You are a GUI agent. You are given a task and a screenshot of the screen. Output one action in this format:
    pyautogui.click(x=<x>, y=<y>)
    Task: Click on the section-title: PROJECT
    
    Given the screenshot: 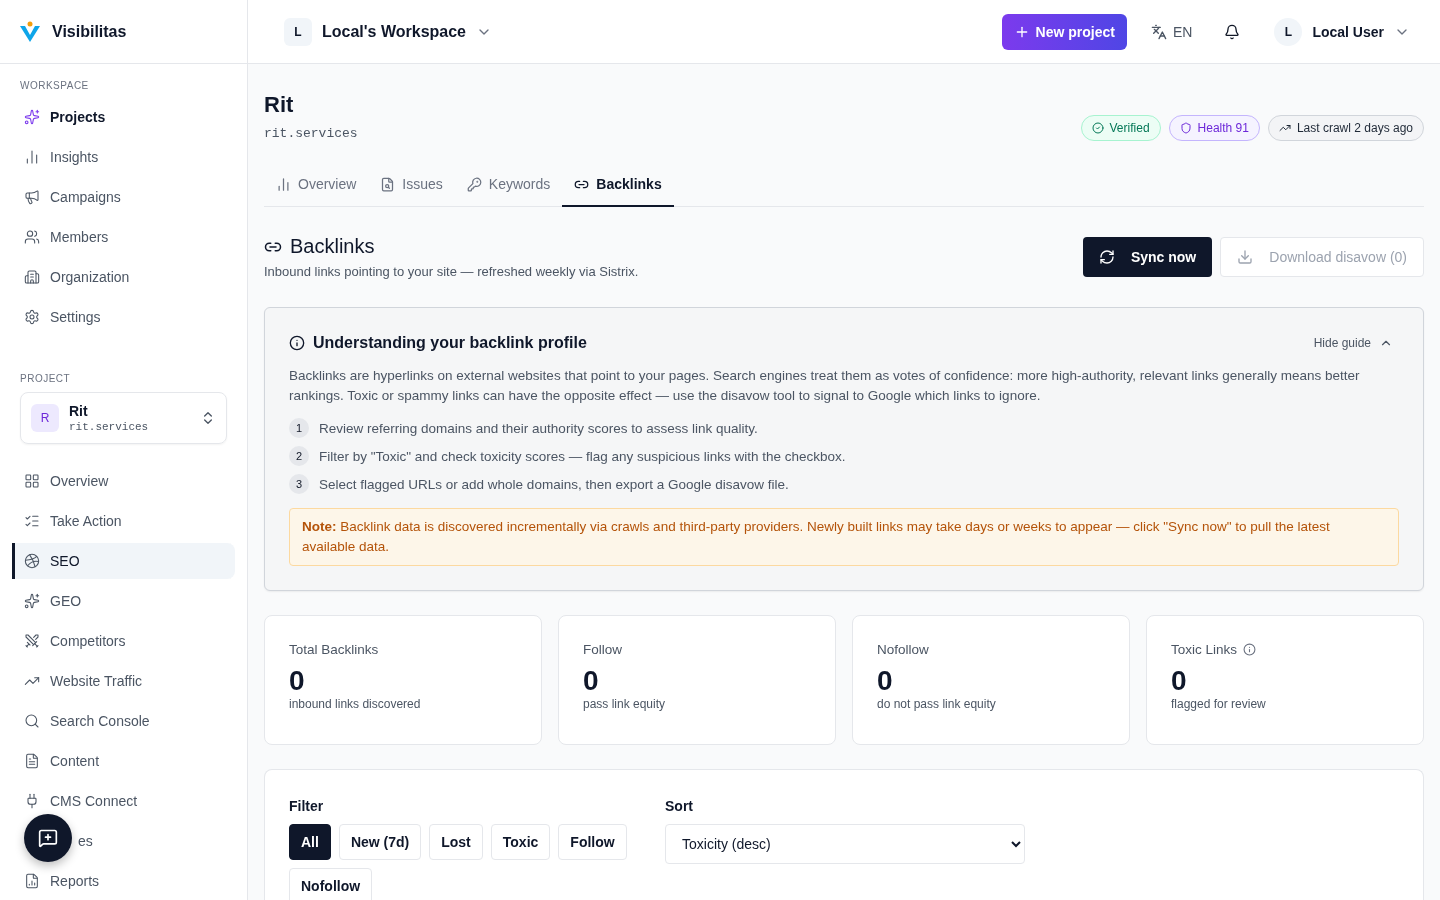 What is the action you would take?
    pyautogui.click(x=45, y=379)
    